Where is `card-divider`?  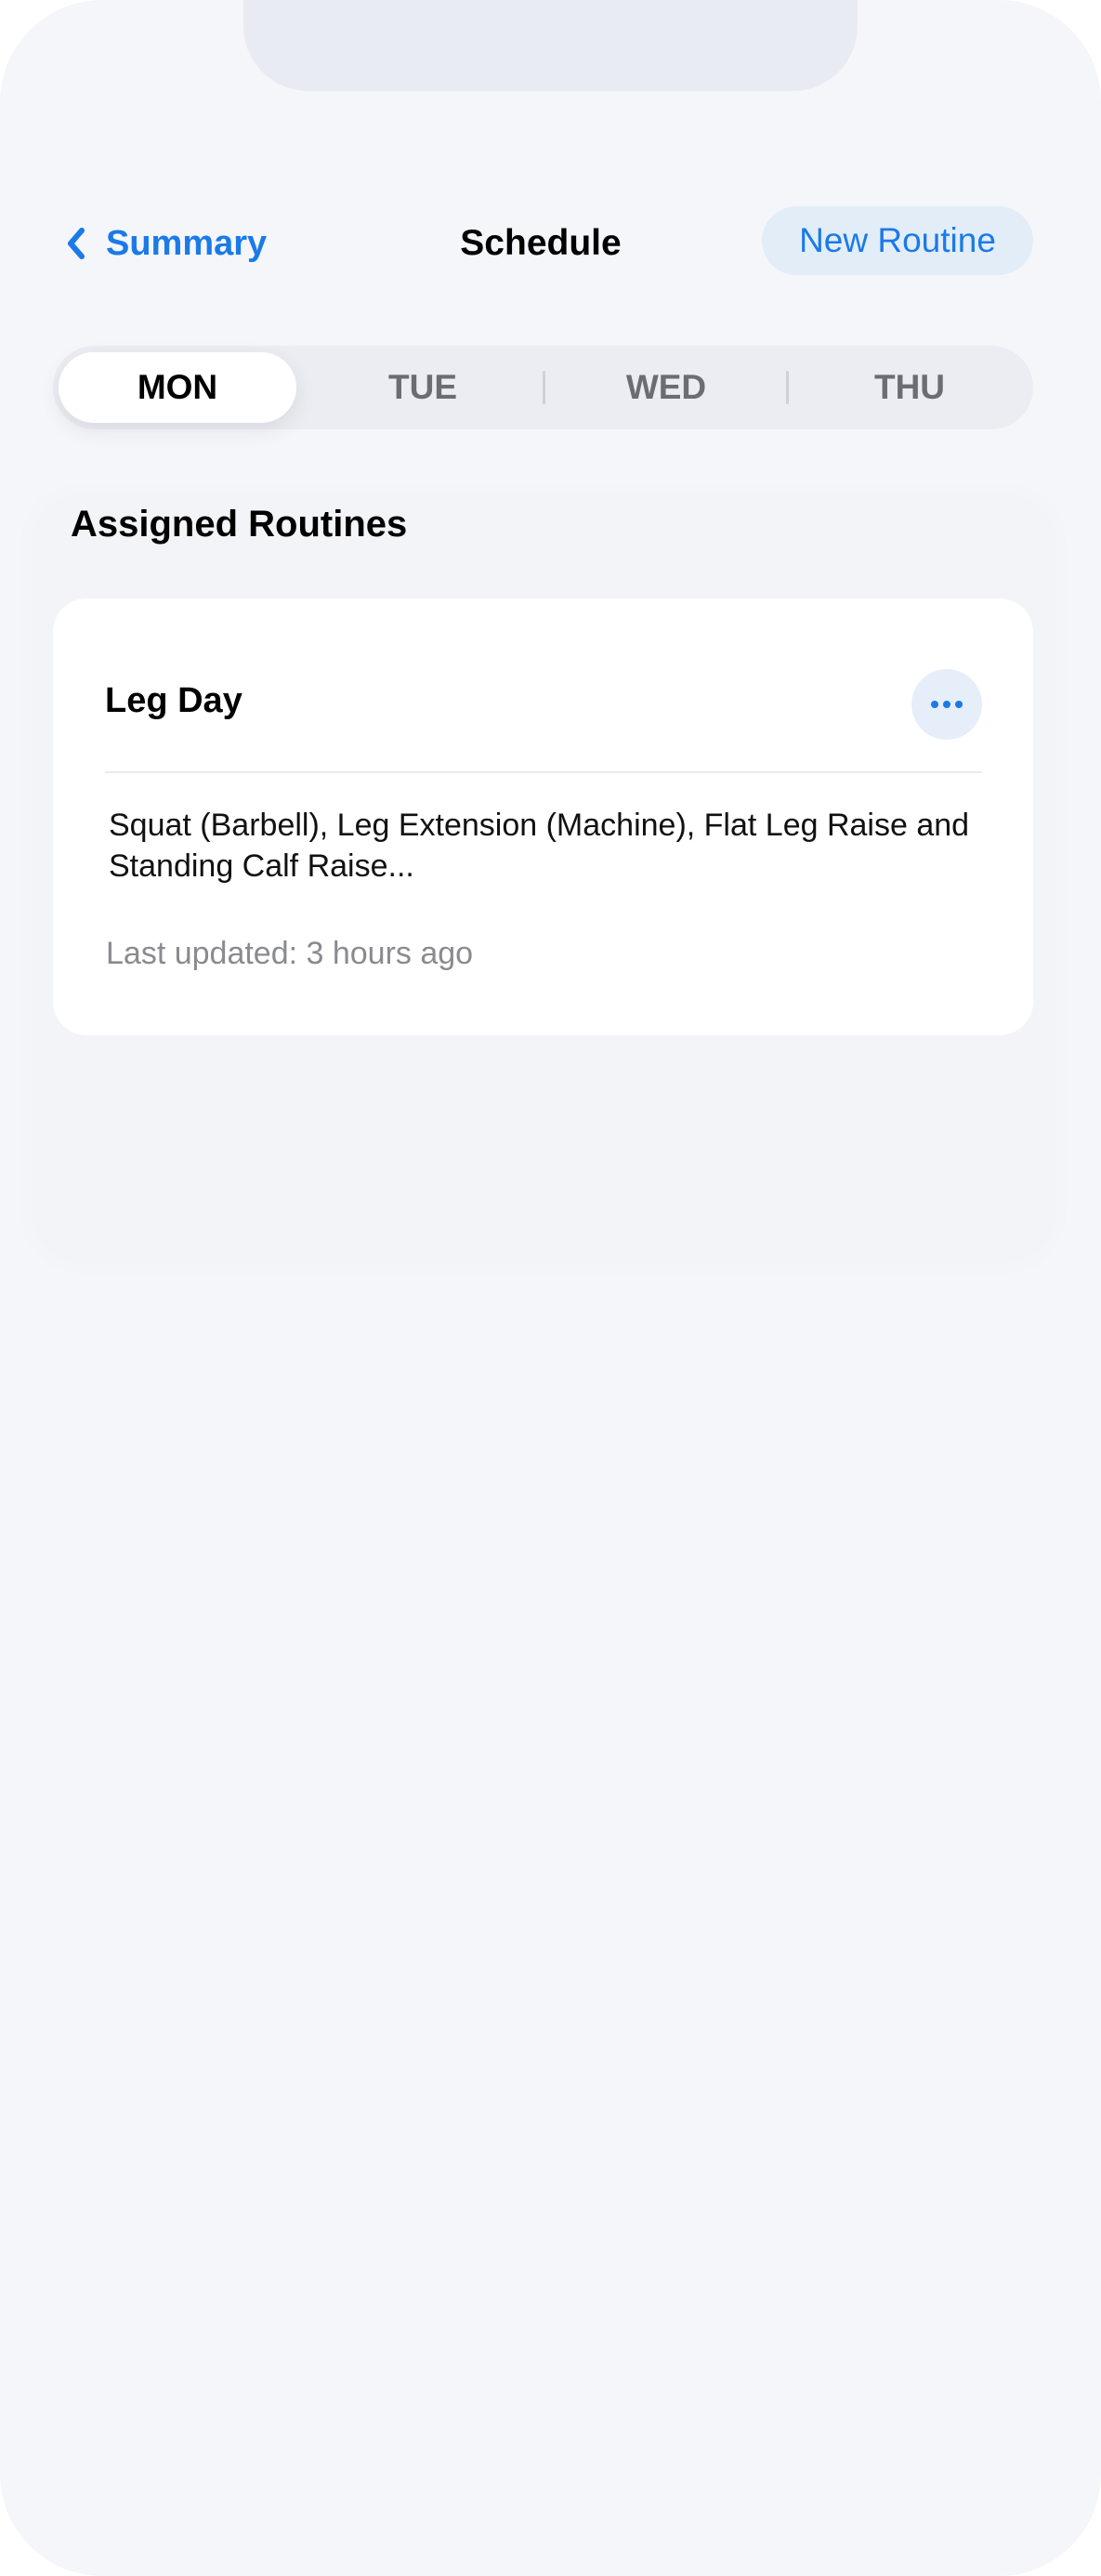 card-divider is located at coordinates (543, 772).